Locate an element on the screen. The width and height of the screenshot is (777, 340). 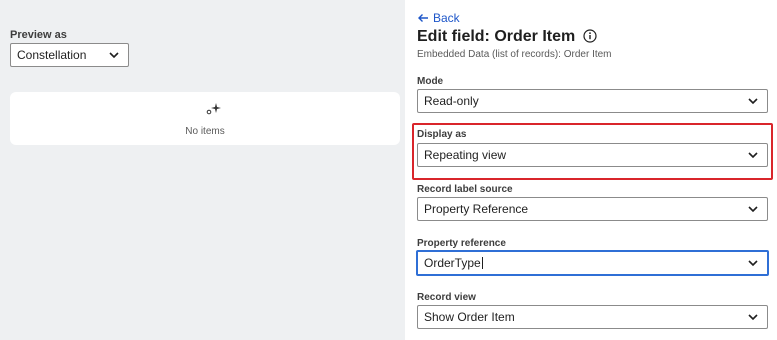
record-view-select: Show Order Item is located at coordinates (592, 317).